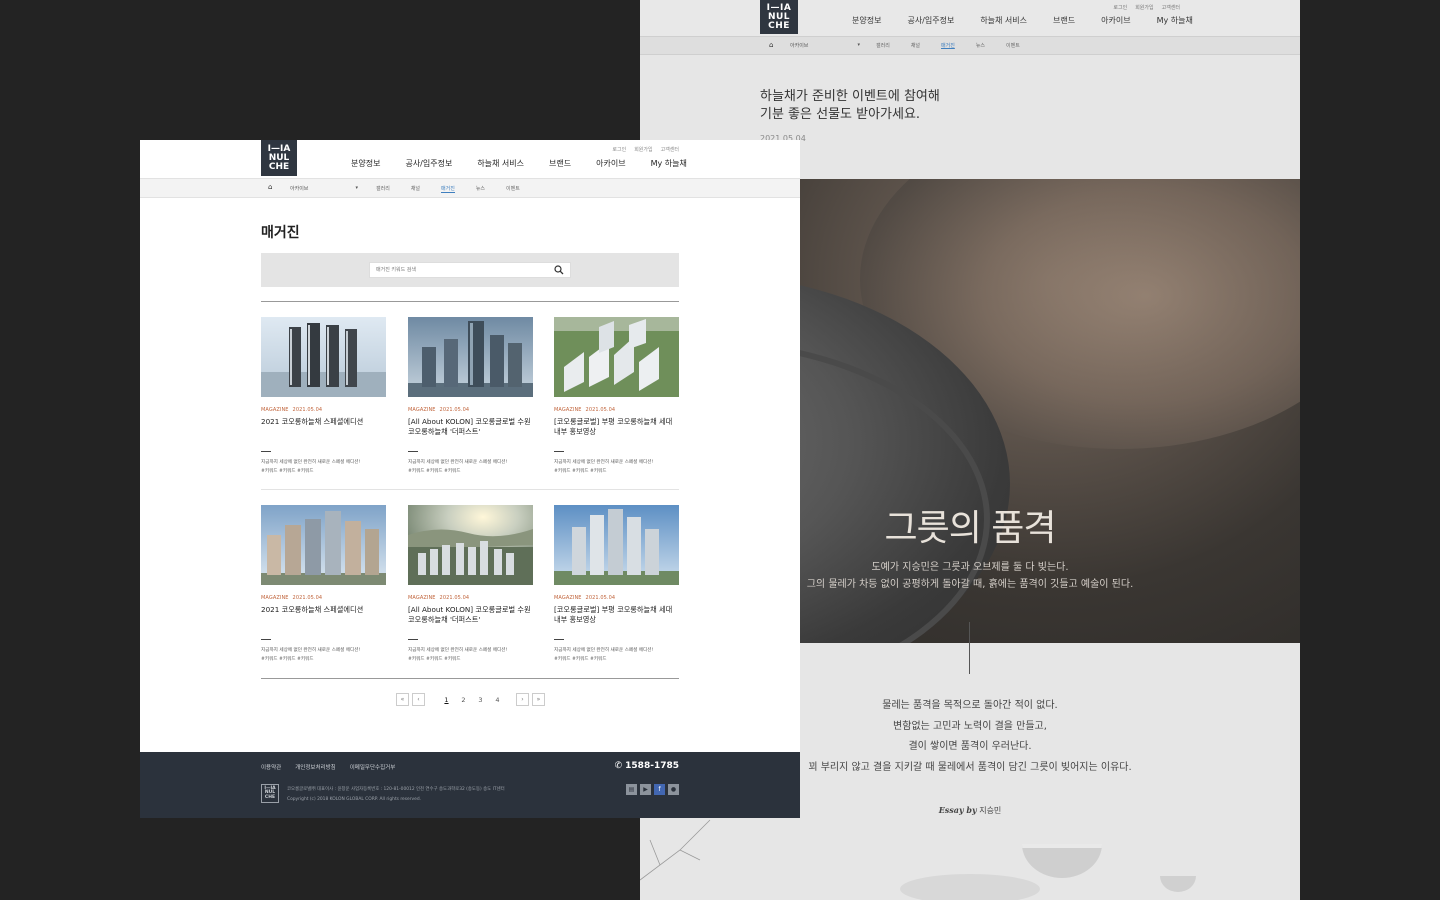 The width and height of the screenshot is (1440, 900). I want to click on row-divider, so click(470, 489).